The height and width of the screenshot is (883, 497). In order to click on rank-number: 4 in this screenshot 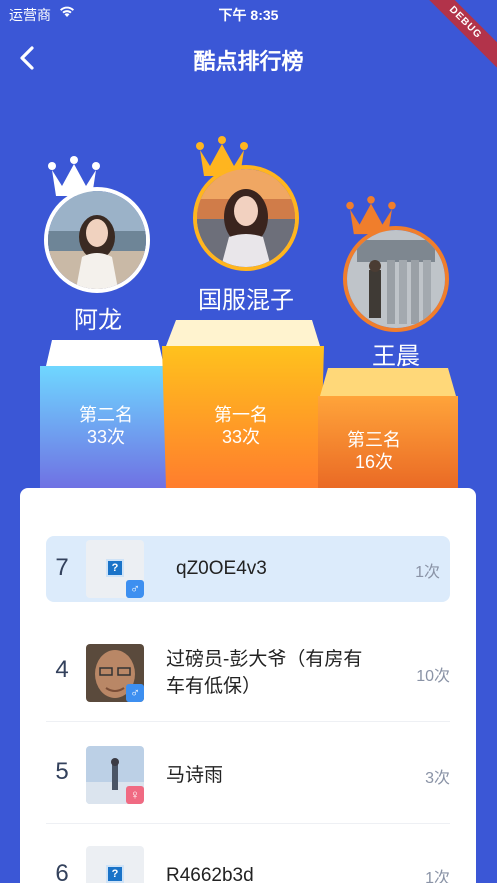, I will do `click(62, 669)`.